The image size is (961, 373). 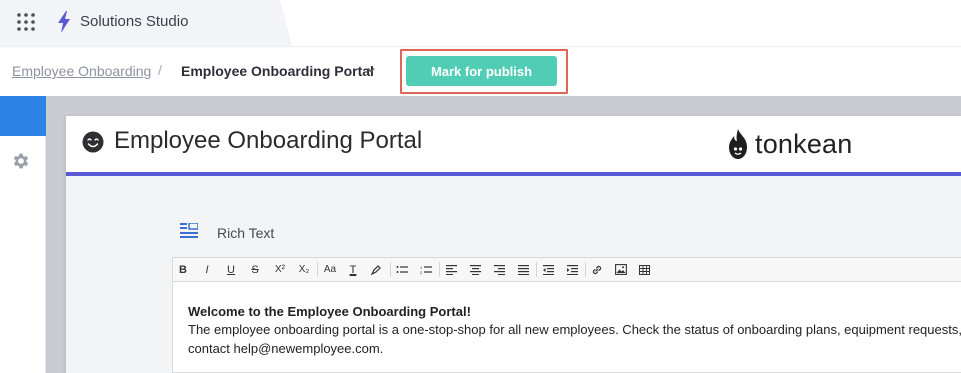 What do you see at coordinates (81, 71) in the screenshot?
I see `breadcrumb-parent-link: Employee Onboarding` at bounding box center [81, 71].